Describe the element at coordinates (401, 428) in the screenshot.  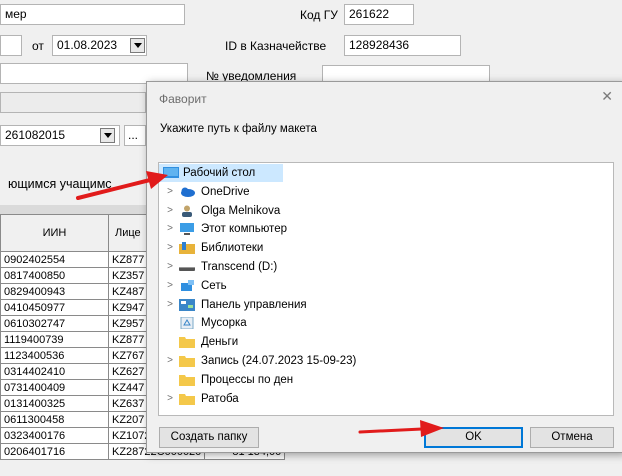
I see `arrow-to-ok` at that location.